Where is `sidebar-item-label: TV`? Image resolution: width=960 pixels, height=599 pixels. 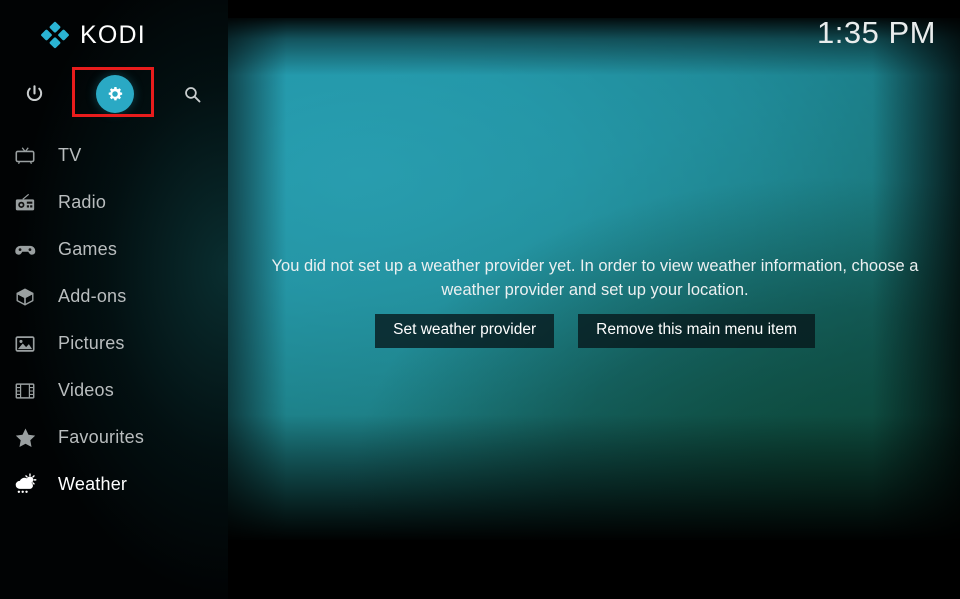 sidebar-item-label: TV is located at coordinates (70, 155).